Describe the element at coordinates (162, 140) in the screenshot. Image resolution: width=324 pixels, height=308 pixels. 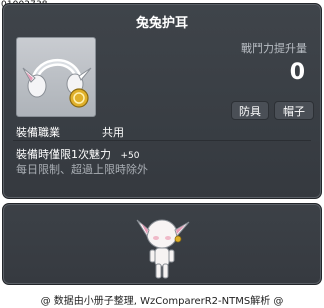
I see `divider` at that location.